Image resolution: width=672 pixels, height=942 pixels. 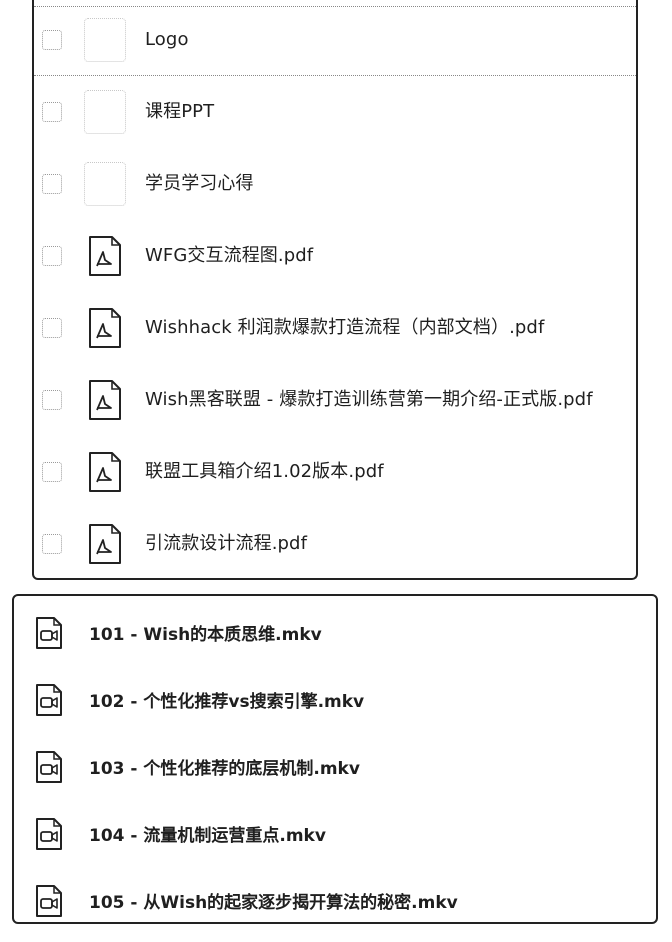 What do you see at coordinates (167, 40) in the screenshot?
I see `file-name: Logo` at bounding box center [167, 40].